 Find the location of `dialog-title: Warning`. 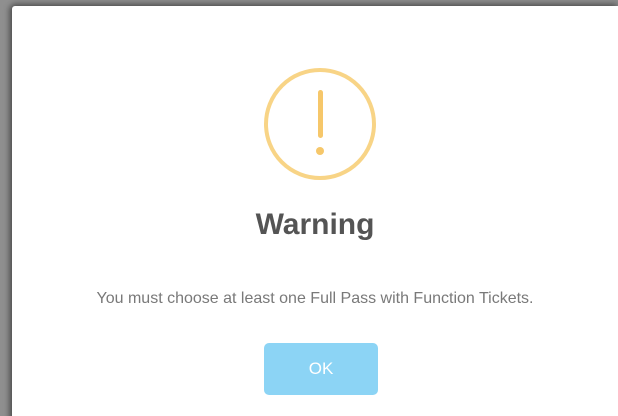

dialog-title: Warning is located at coordinates (315, 224).